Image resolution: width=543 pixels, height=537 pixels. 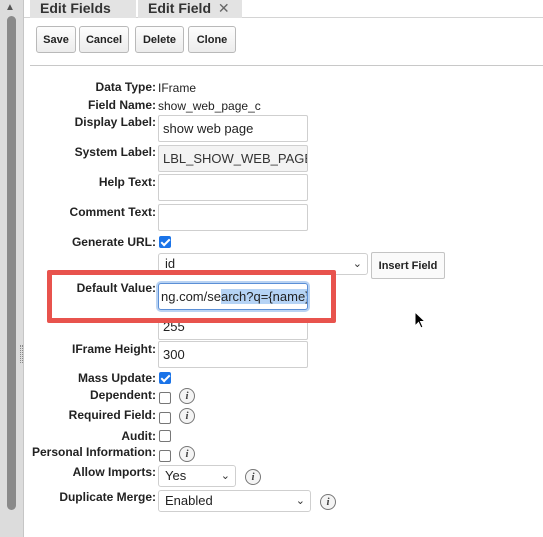 What do you see at coordinates (113, 242) in the screenshot?
I see `generate-url-label: Generate URL:` at bounding box center [113, 242].